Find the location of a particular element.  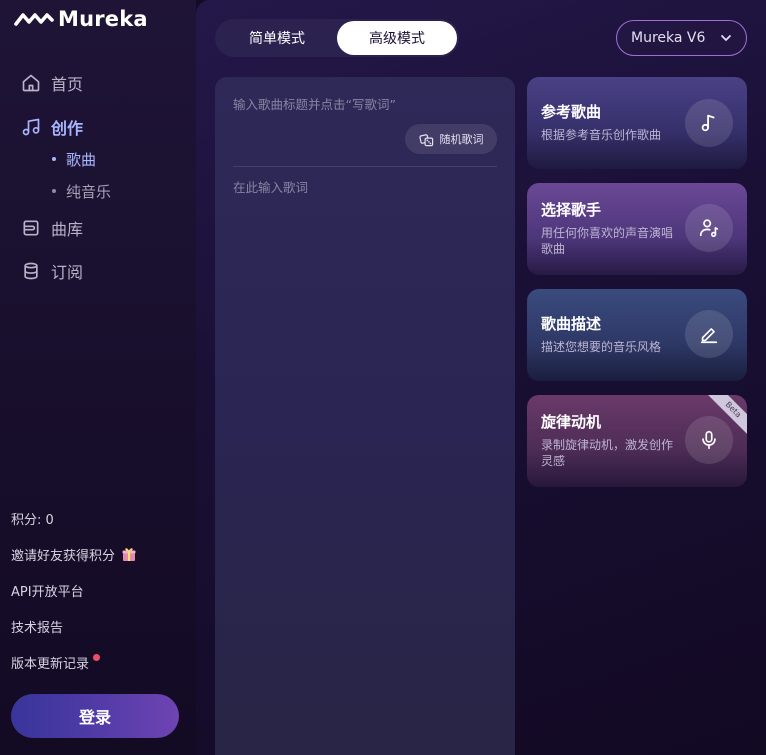

points-text: 积分: 0 is located at coordinates (32, 520).